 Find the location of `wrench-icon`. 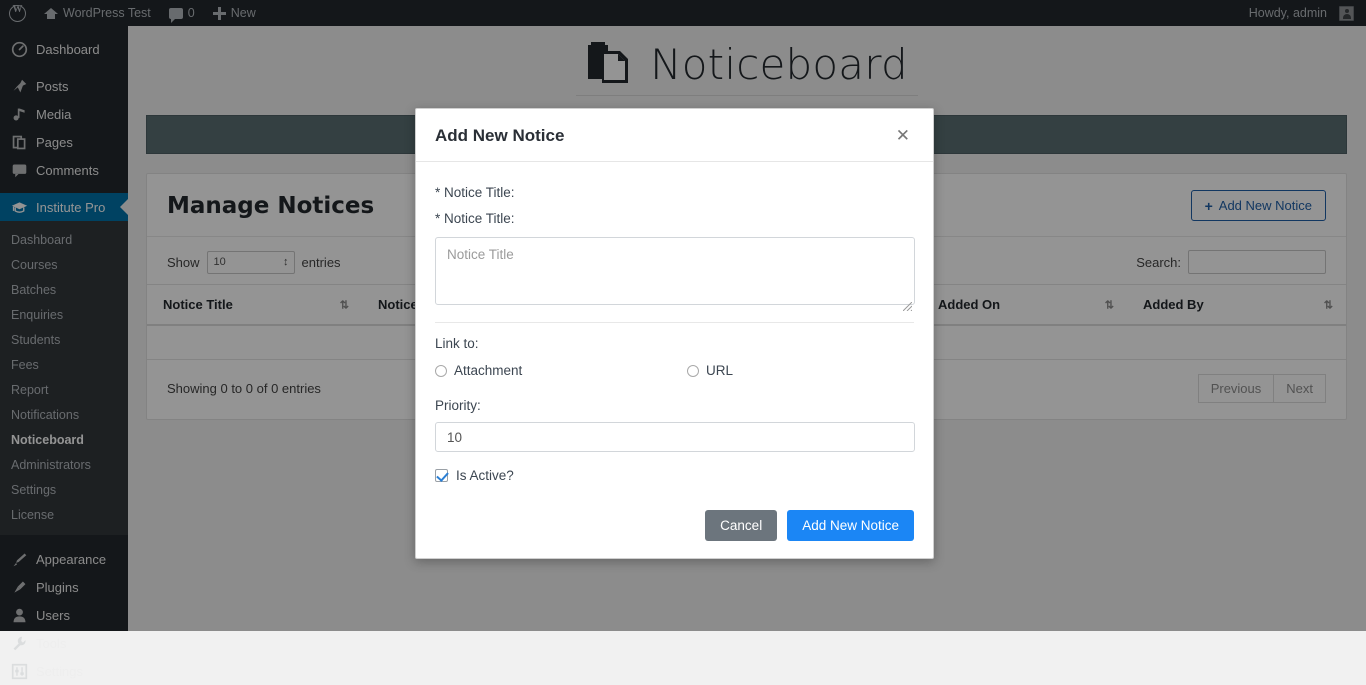

wrench-icon is located at coordinates (19, 643).